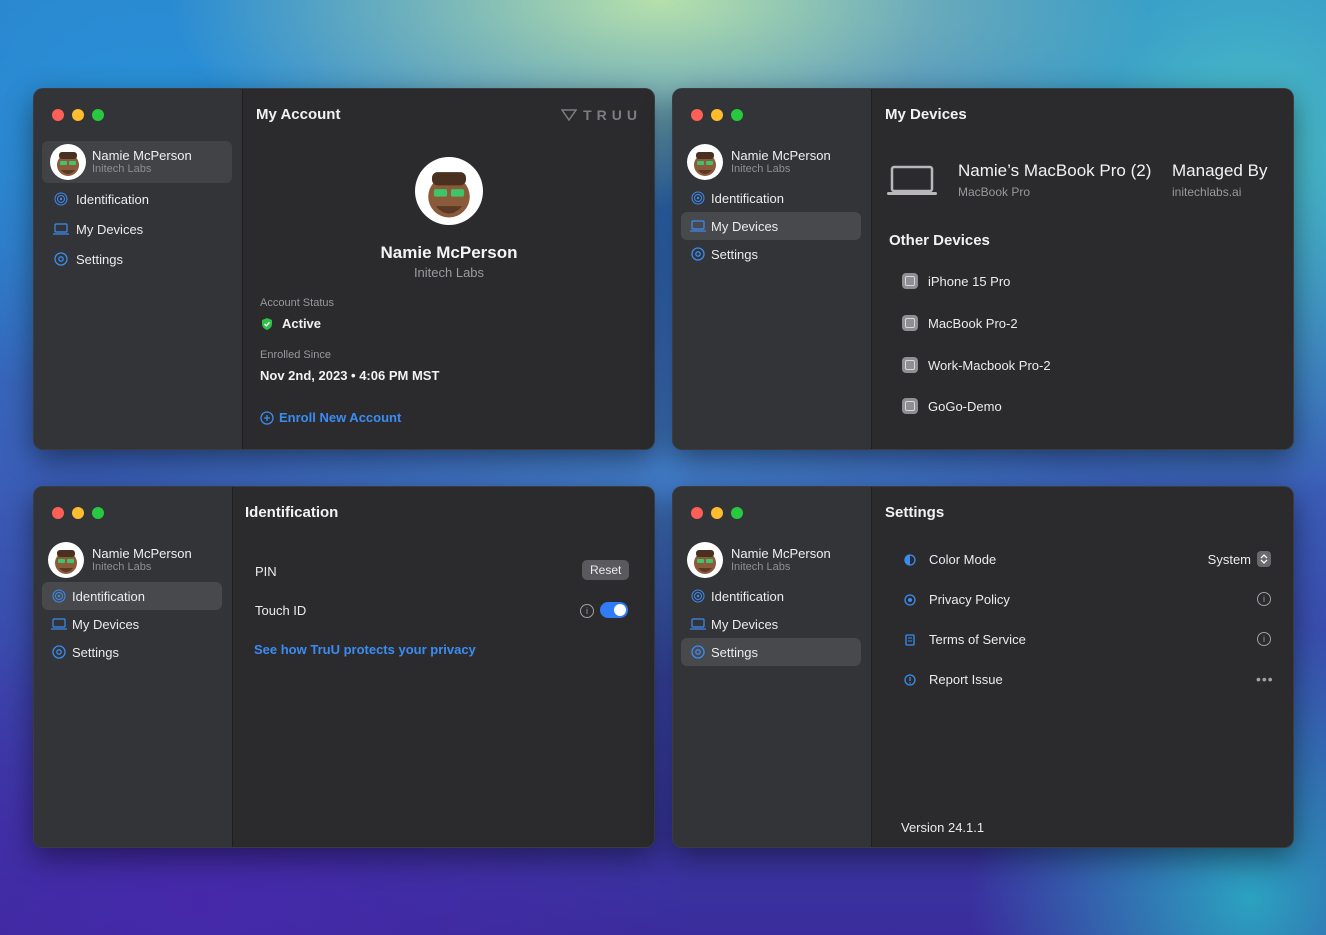 Image resolution: width=1326 pixels, height=935 pixels. Describe the element at coordinates (1055, 170) in the screenshot. I see `current-device-name: Namie’s MacBook Pro (2)` at that location.